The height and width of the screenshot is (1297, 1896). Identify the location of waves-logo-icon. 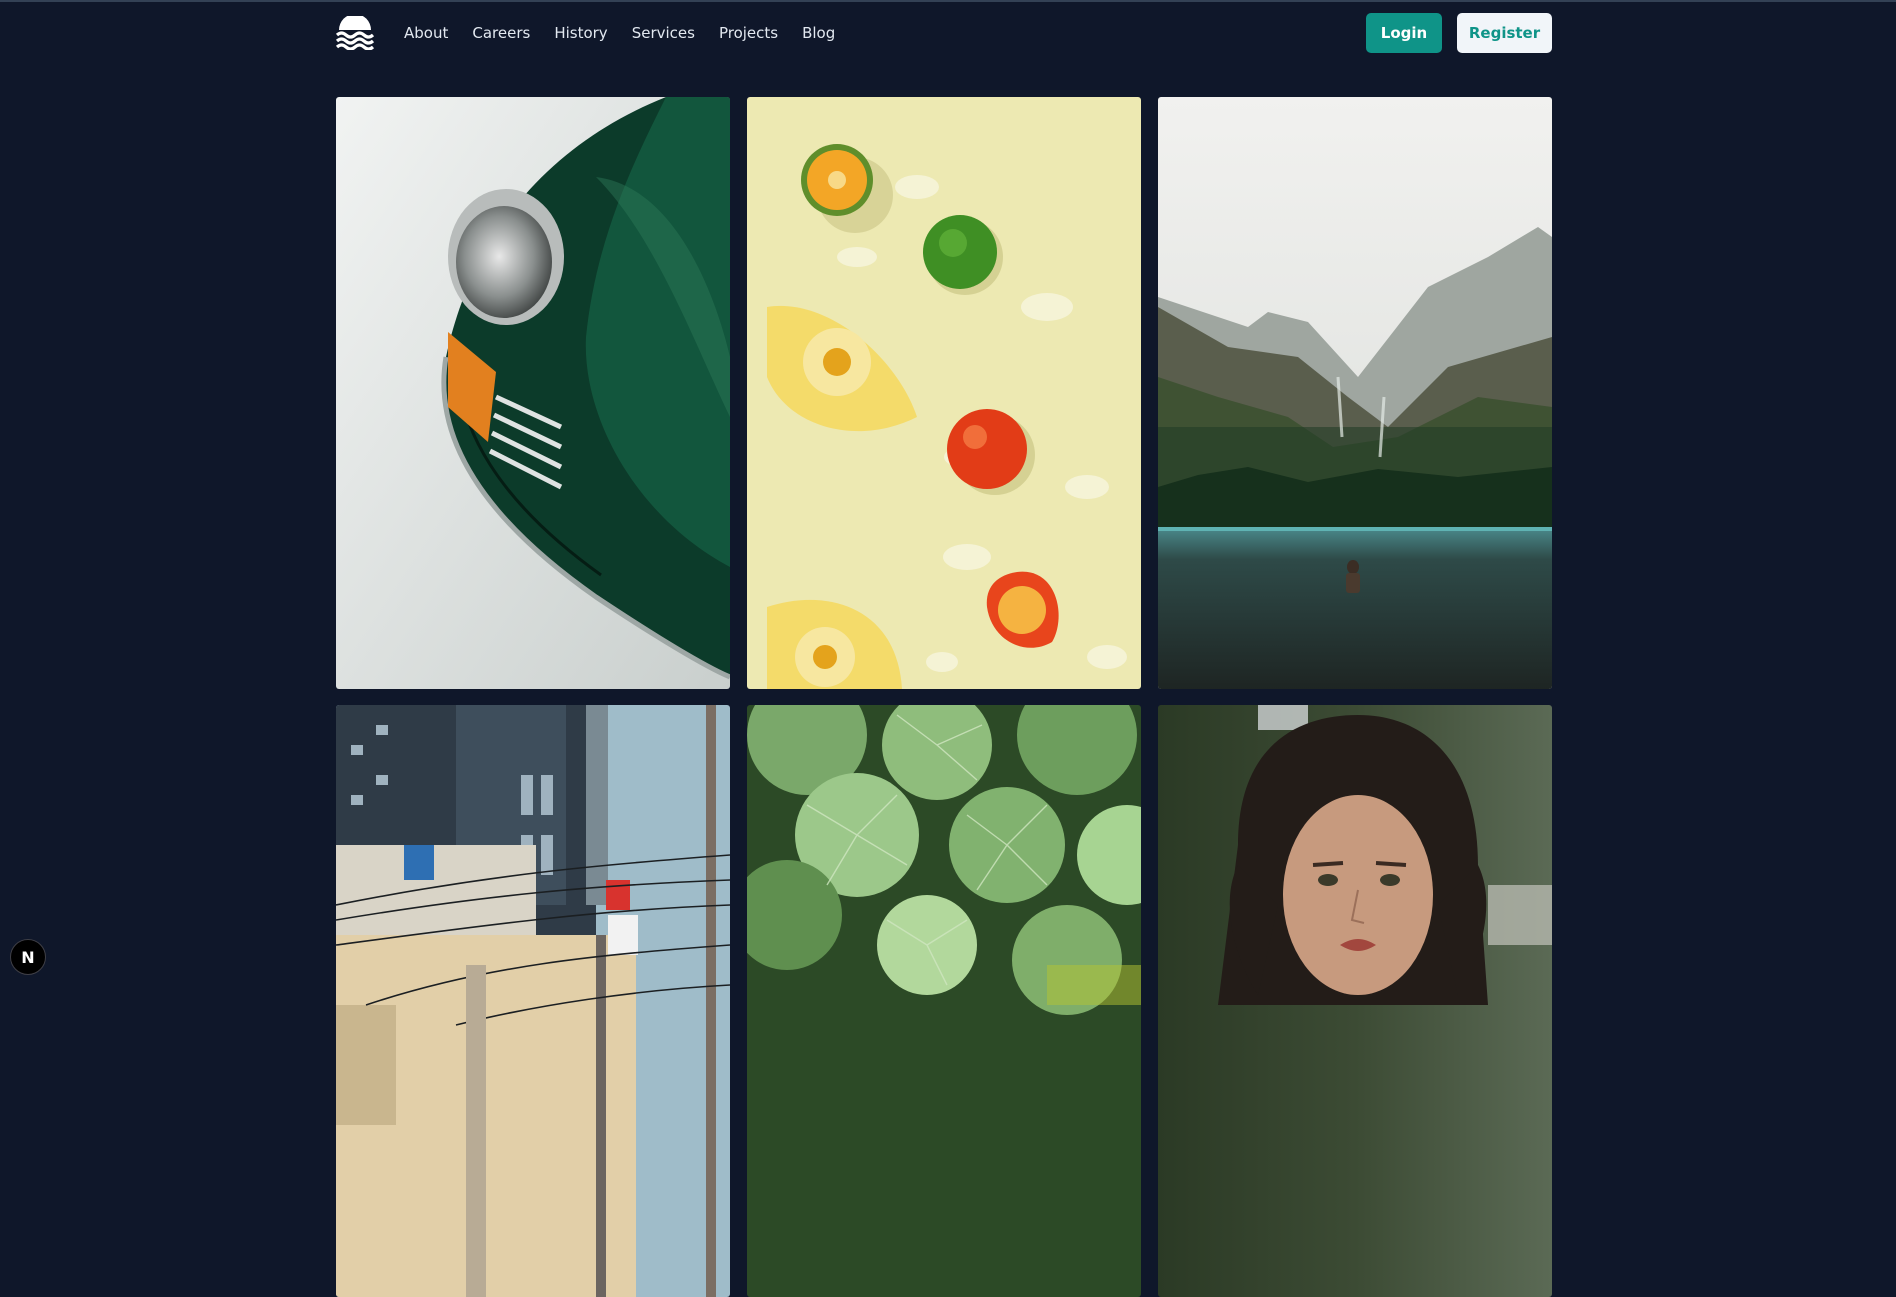
(355, 33).